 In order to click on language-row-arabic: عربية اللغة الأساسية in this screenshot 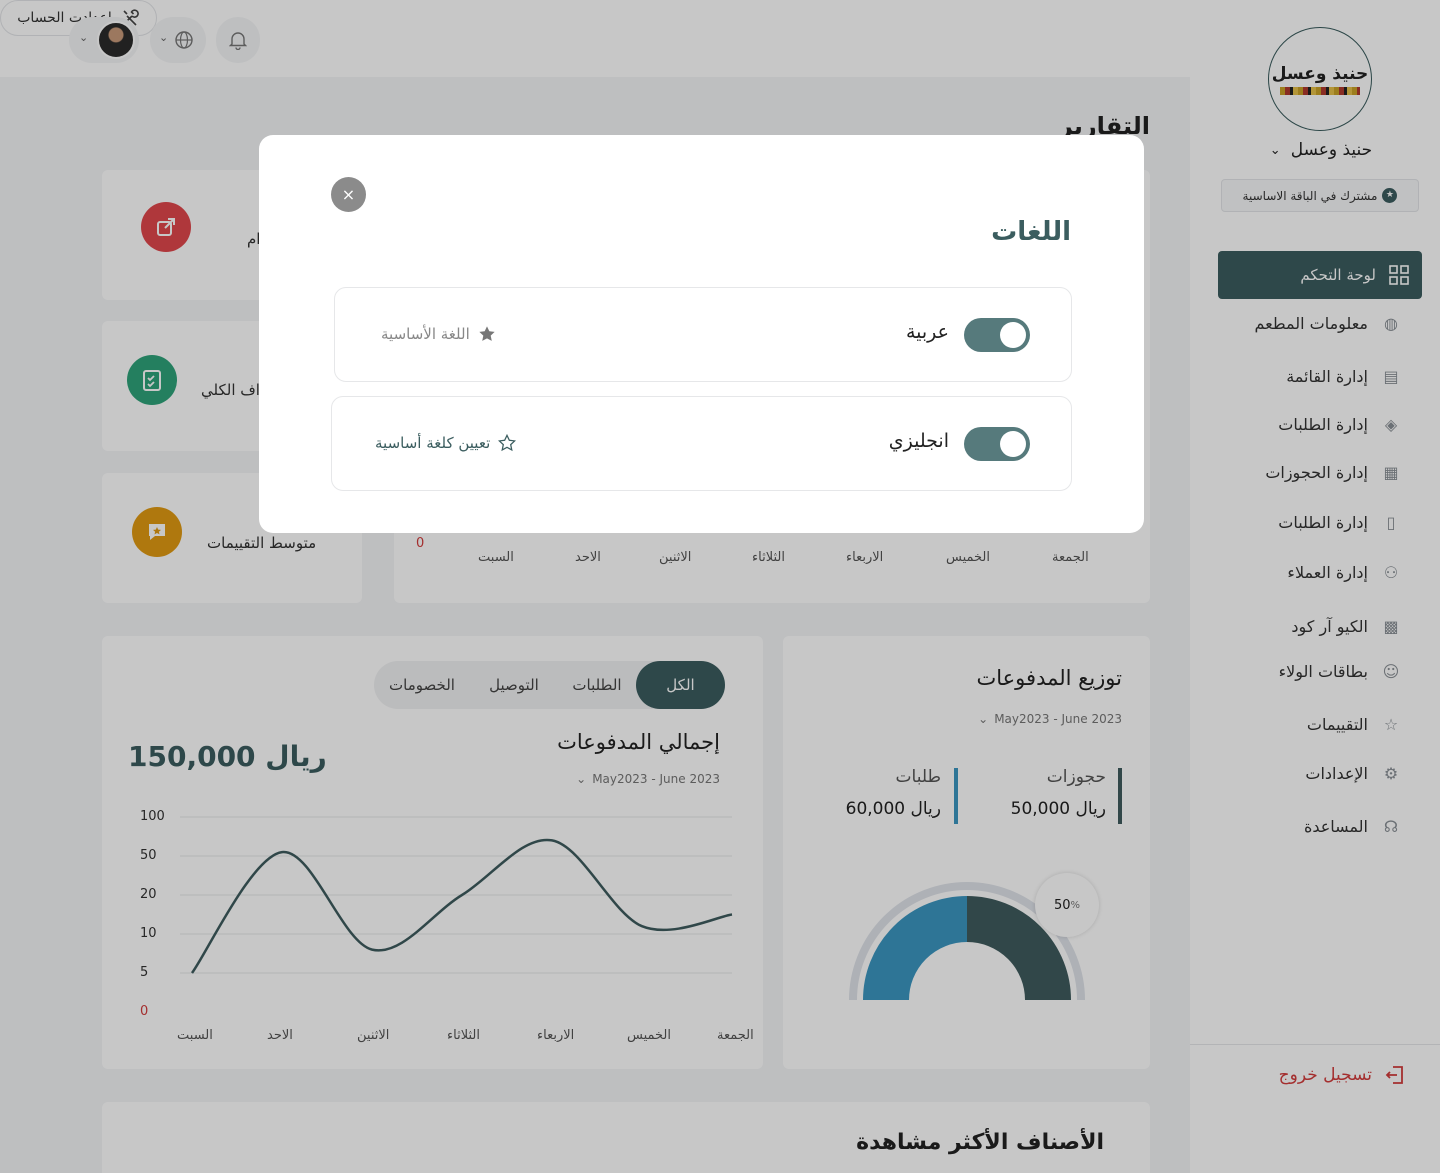, I will do `click(703, 334)`.